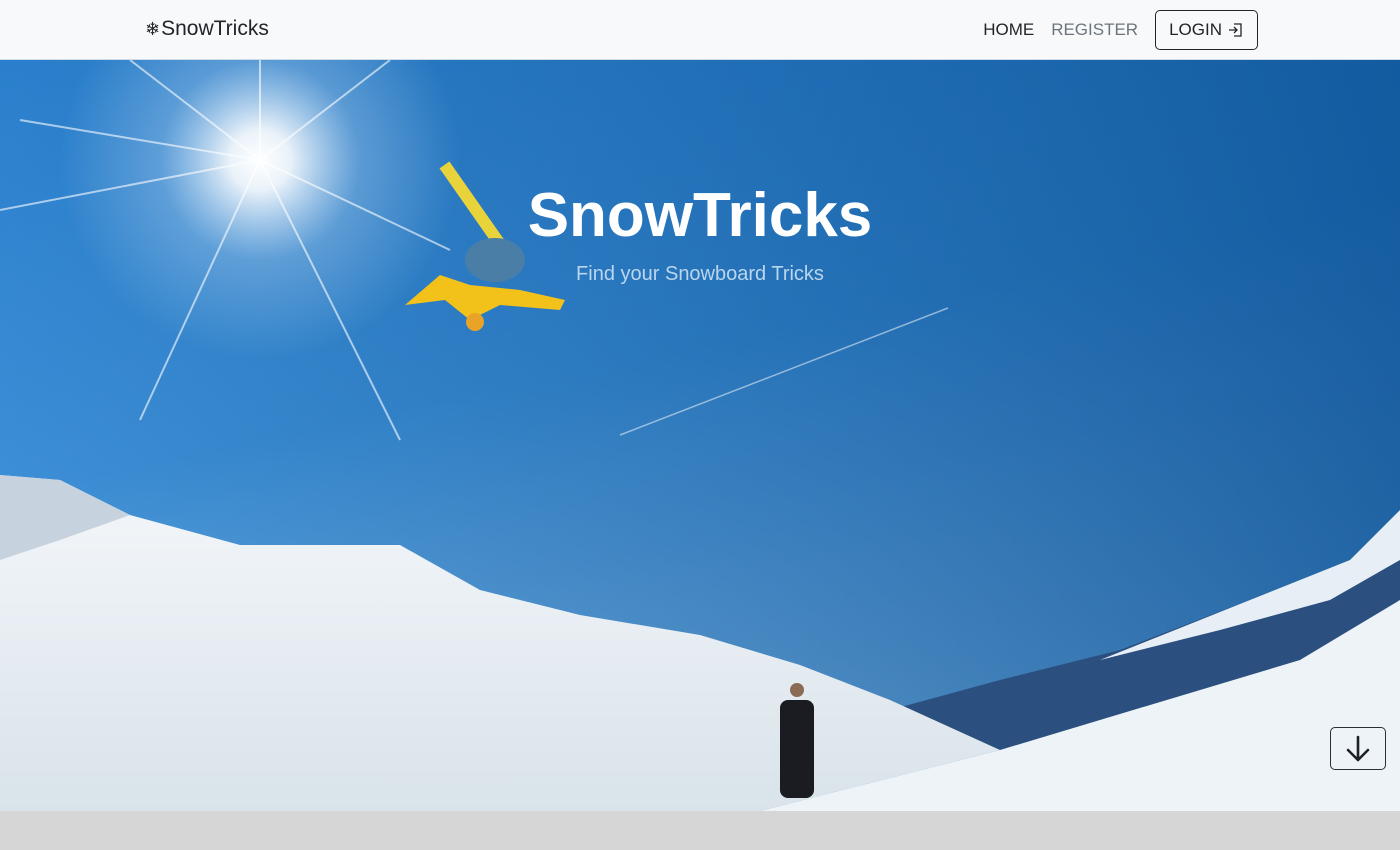  What do you see at coordinates (153, 28) in the screenshot?
I see `snowflake-icon: ❄` at bounding box center [153, 28].